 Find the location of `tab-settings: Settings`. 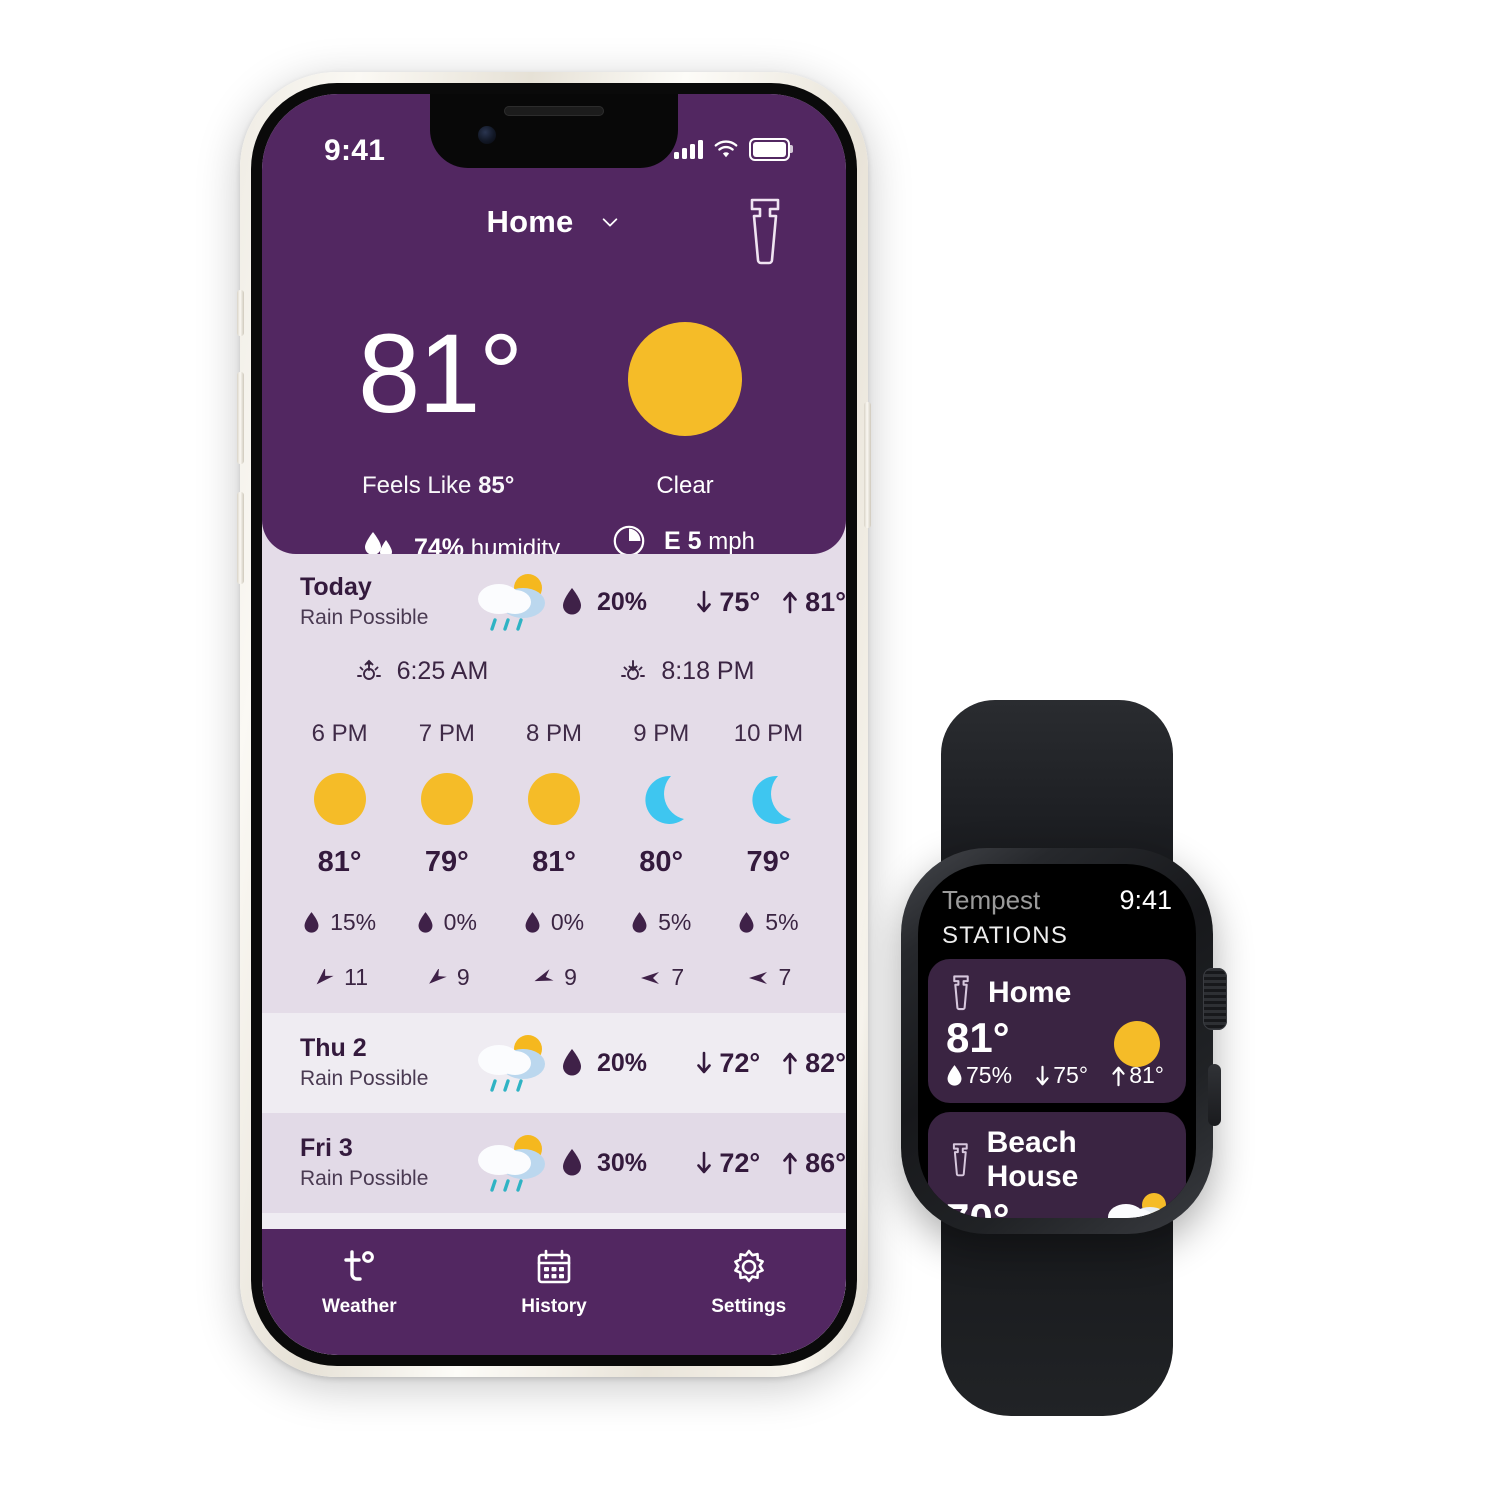

tab-settings: Settings is located at coordinates (748, 1282).